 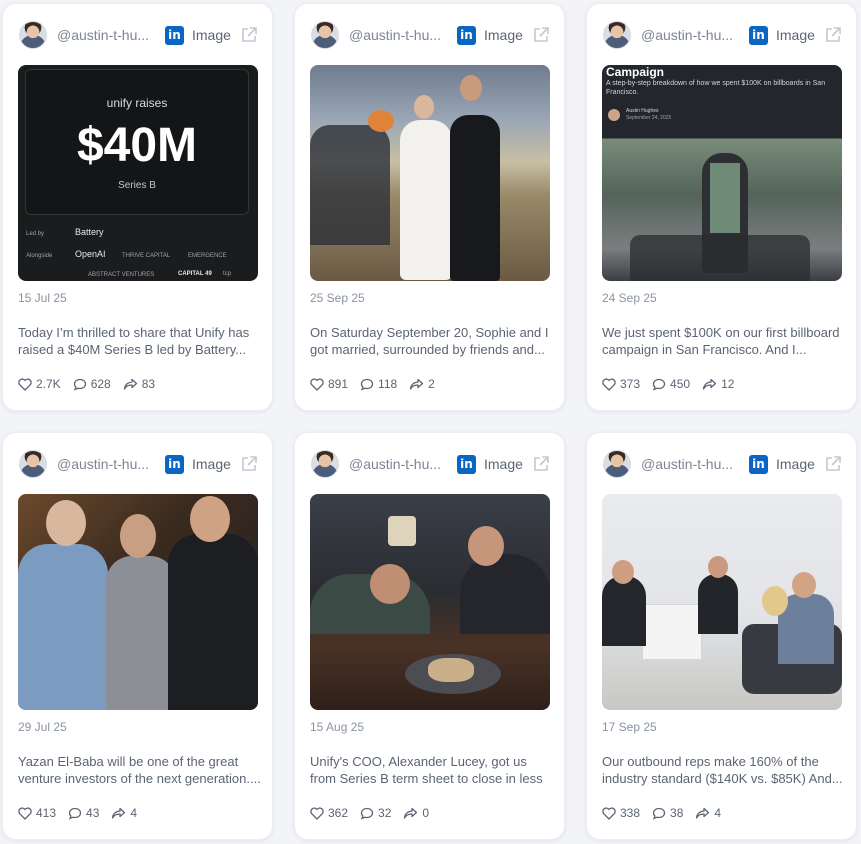 I want to click on shares-count: 2, so click(x=431, y=384).